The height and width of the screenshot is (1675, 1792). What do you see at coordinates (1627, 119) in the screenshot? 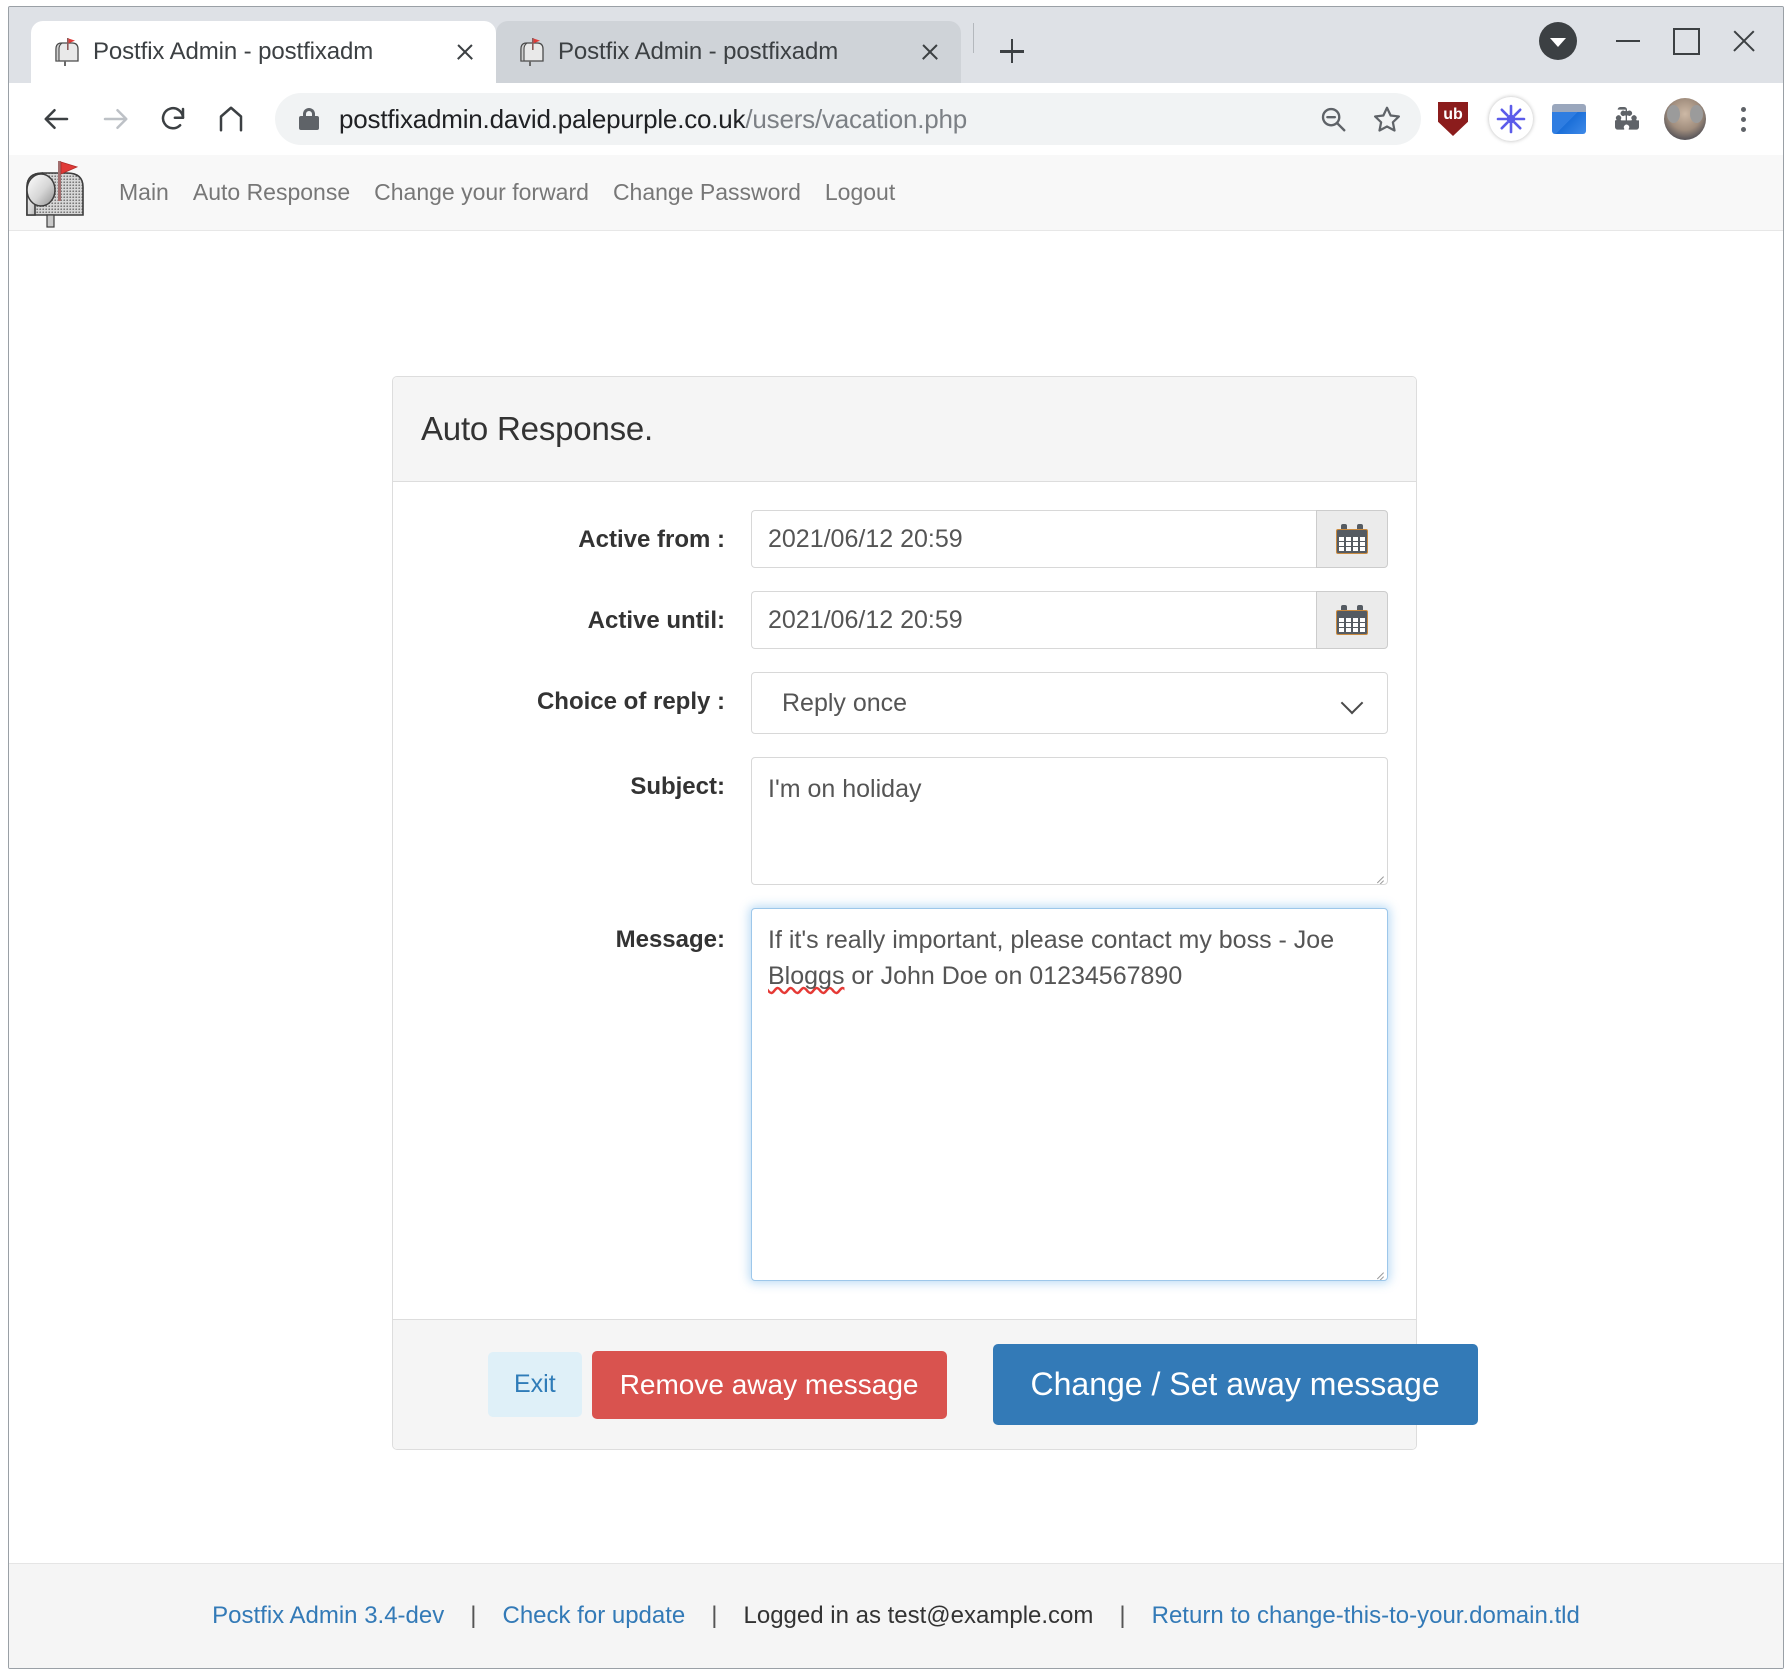
I see `puzzle-extensions-icon` at bounding box center [1627, 119].